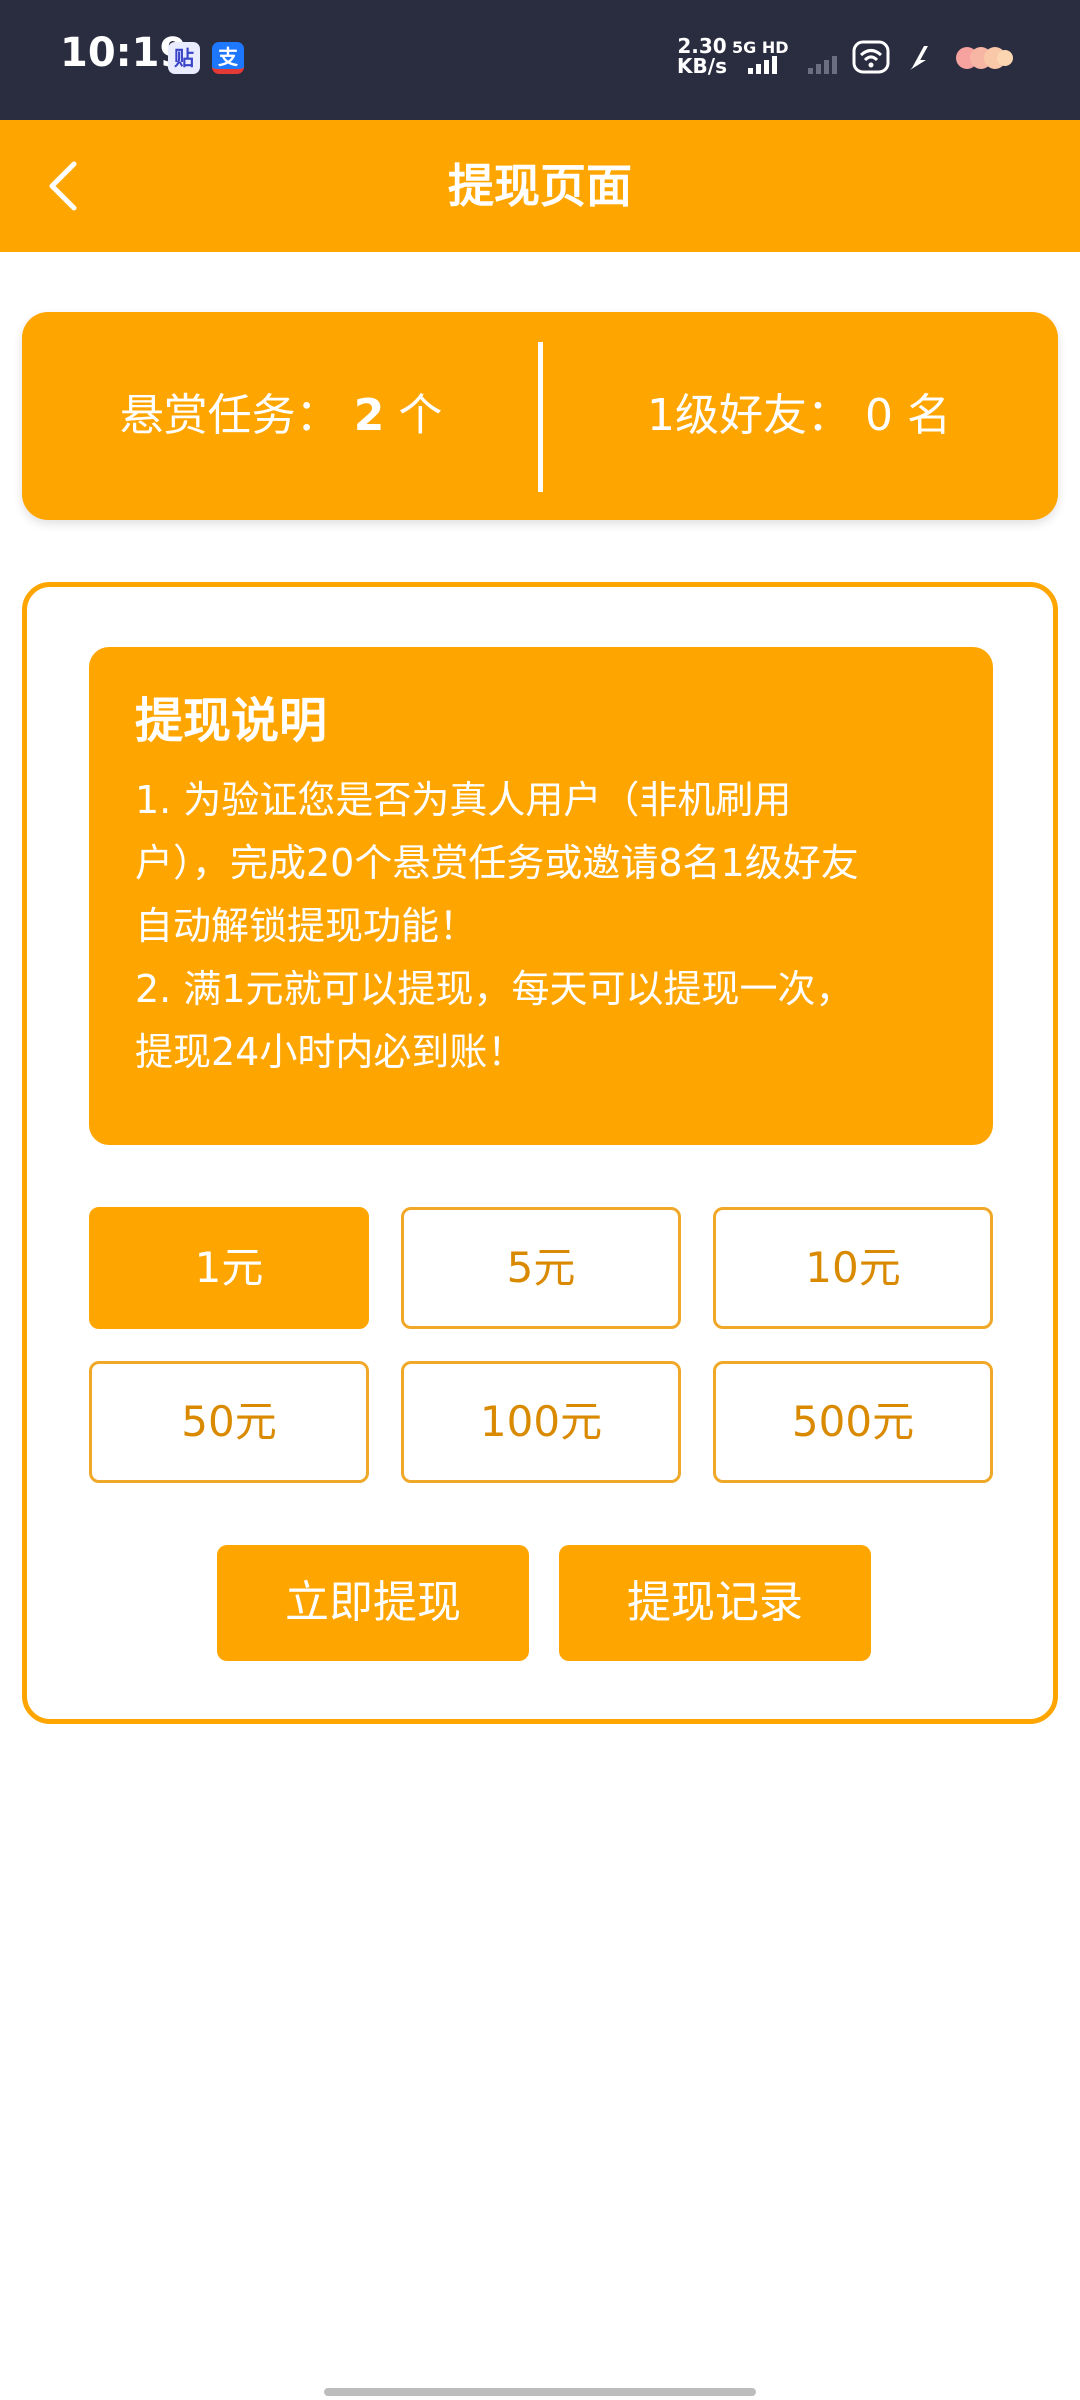  I want to click on amount-option-500: 500元, so click(853, 1422).